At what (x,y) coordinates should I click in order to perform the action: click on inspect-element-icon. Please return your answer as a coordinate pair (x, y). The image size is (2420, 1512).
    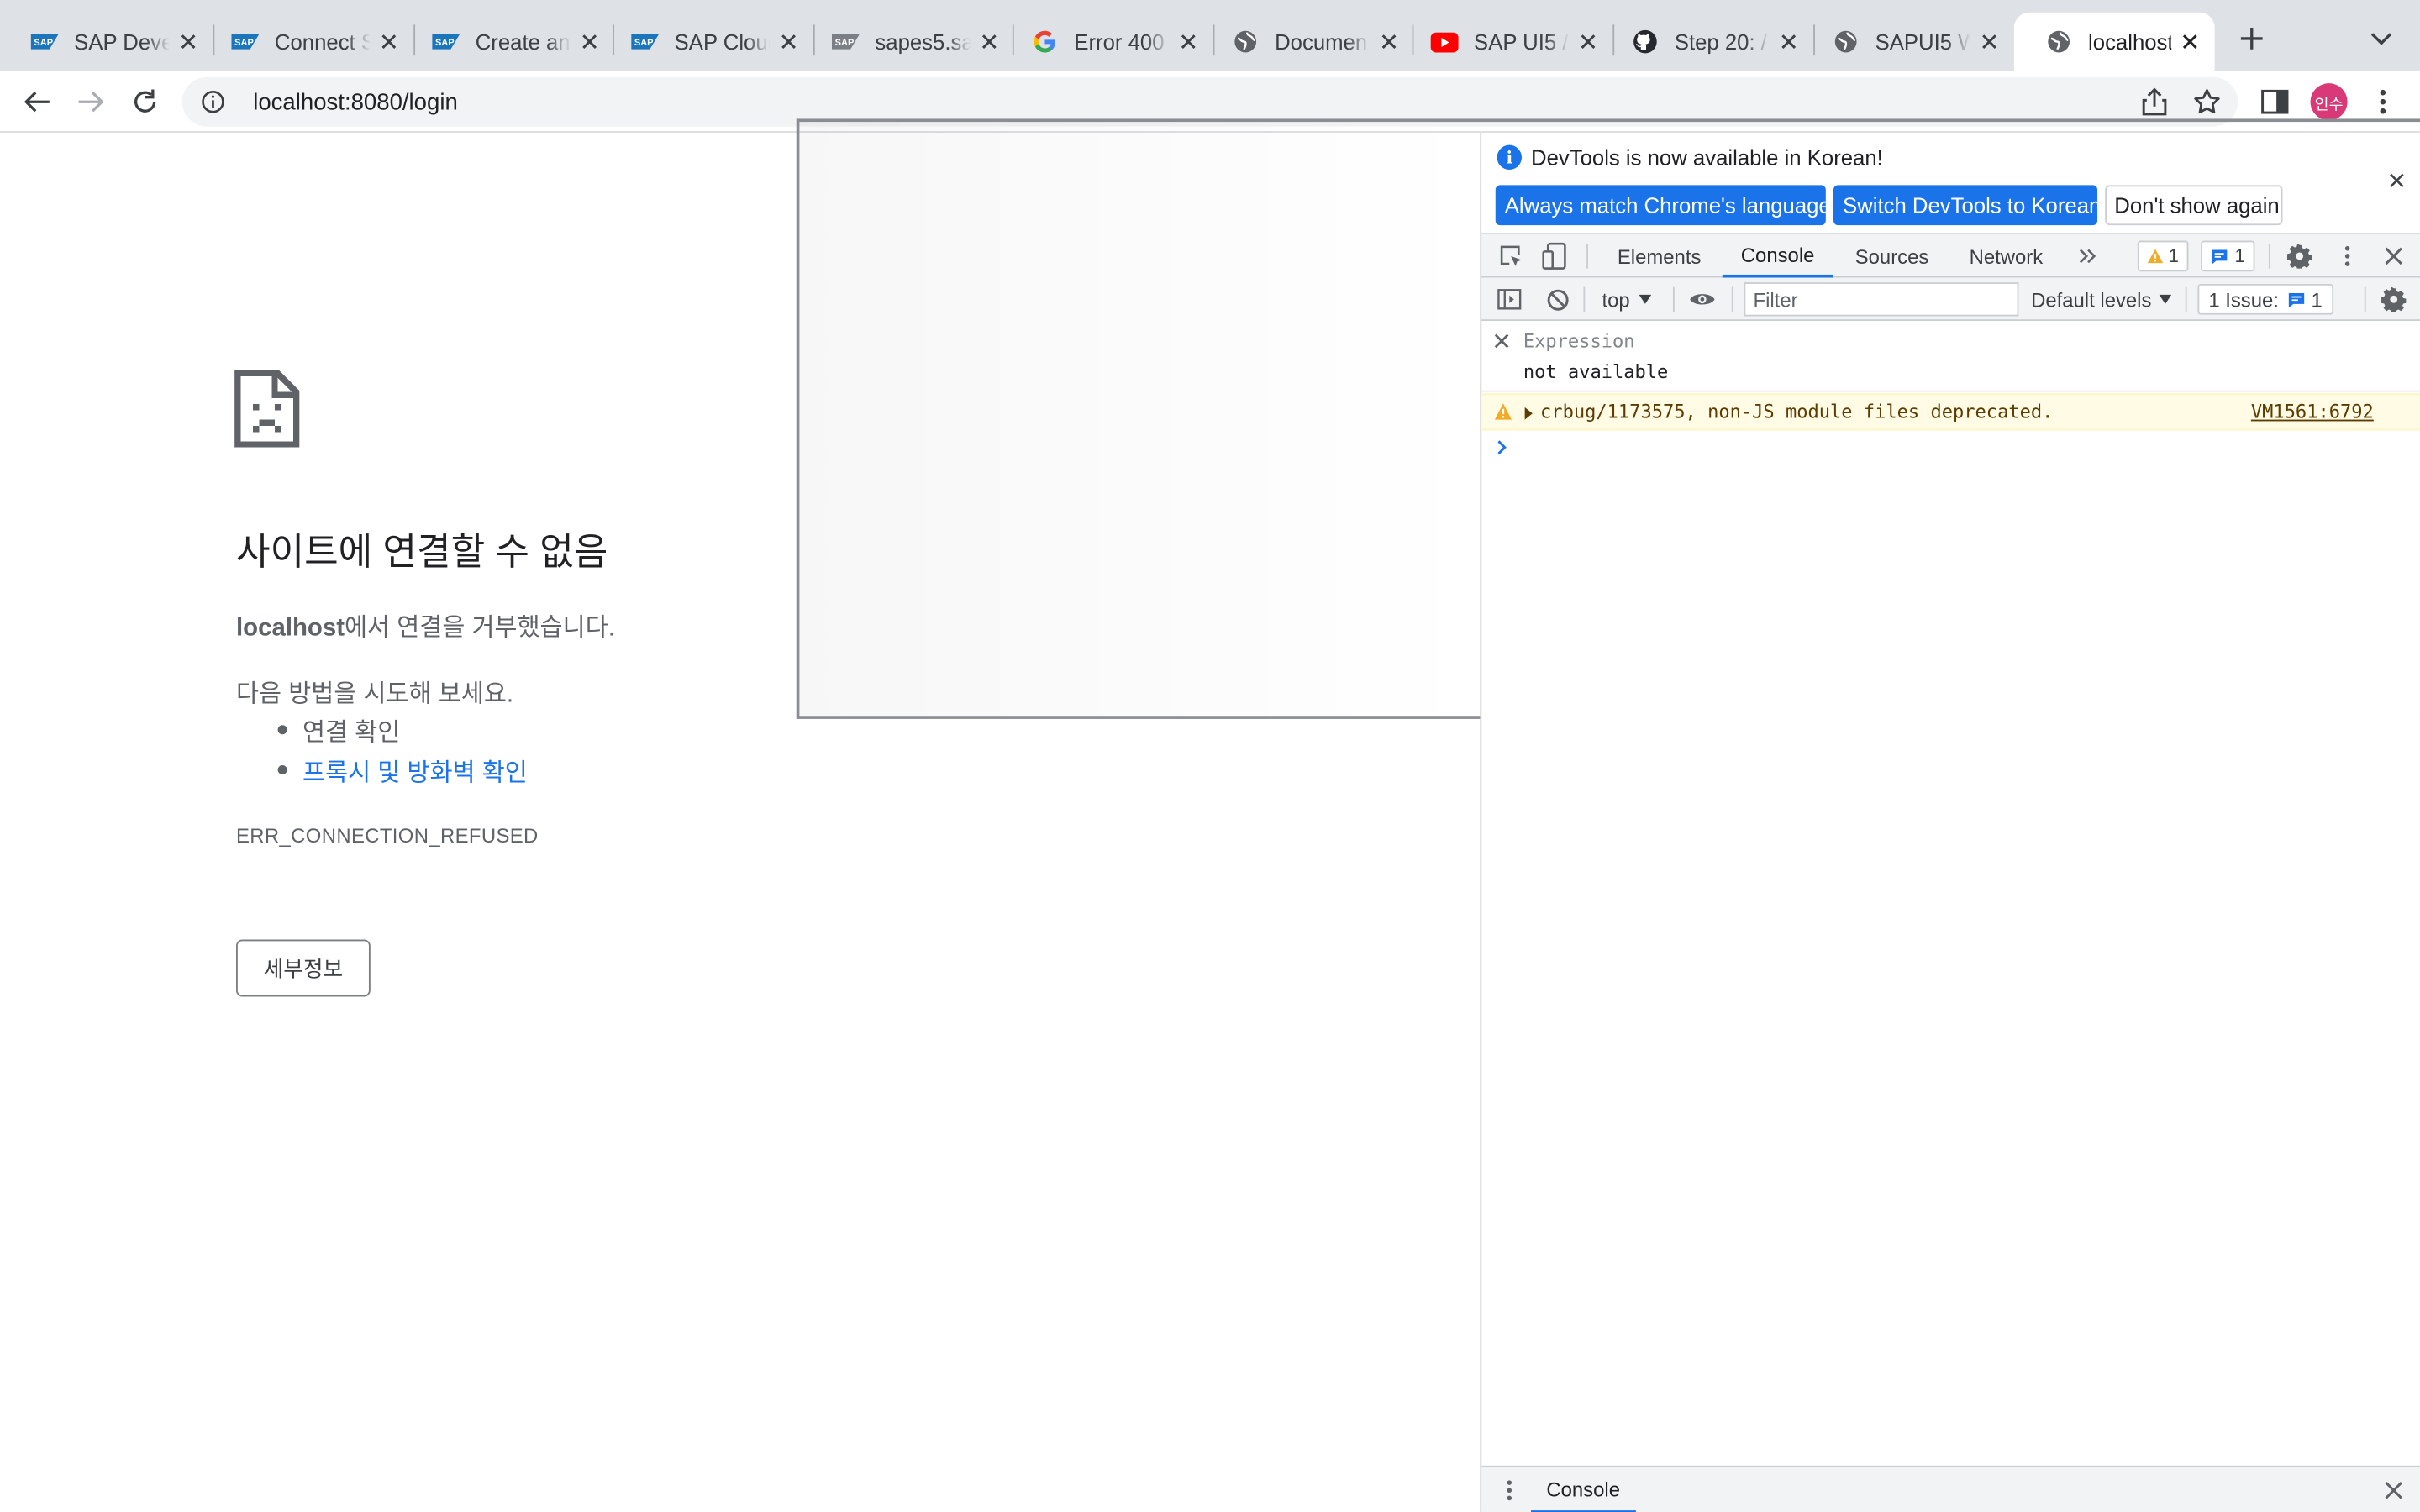
    Looking at the image, I should click on (1511, 256).